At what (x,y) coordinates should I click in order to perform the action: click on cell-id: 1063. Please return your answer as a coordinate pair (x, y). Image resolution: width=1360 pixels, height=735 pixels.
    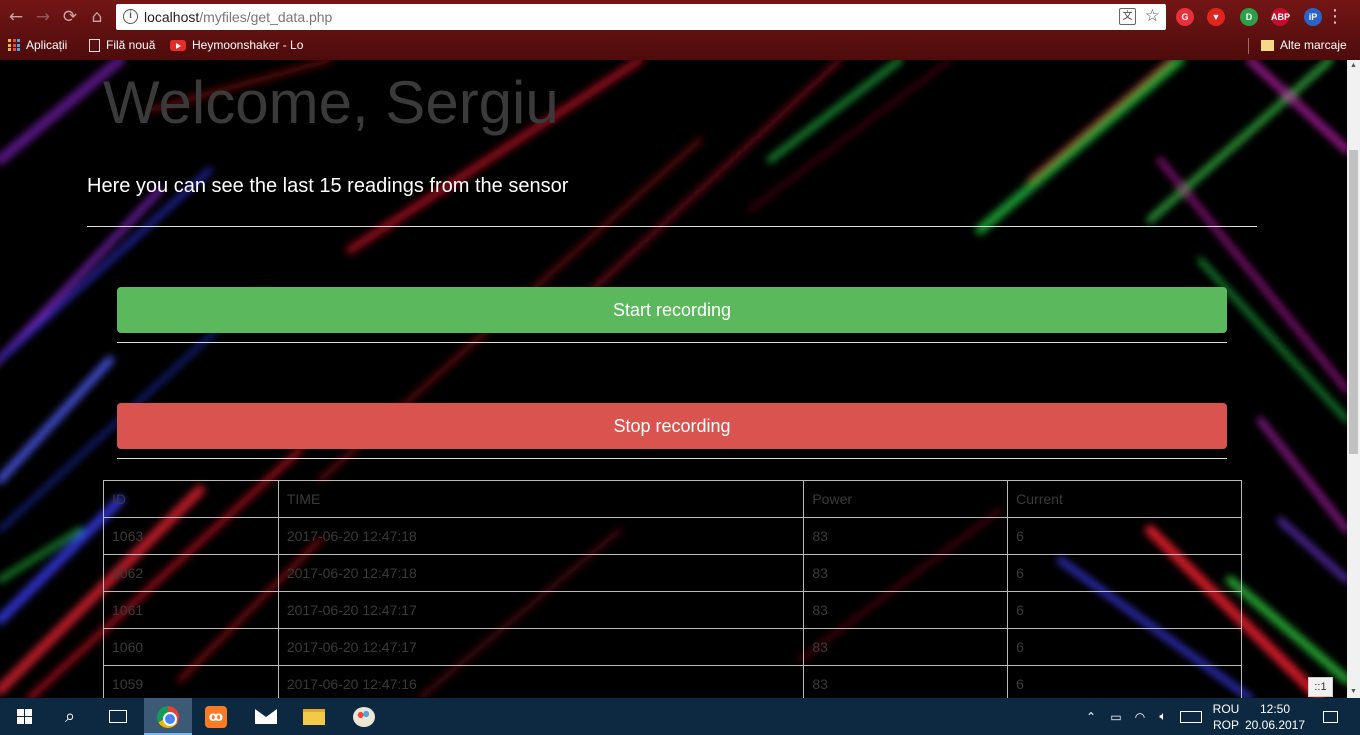
    Looking at the image, I should click on (191, 536).